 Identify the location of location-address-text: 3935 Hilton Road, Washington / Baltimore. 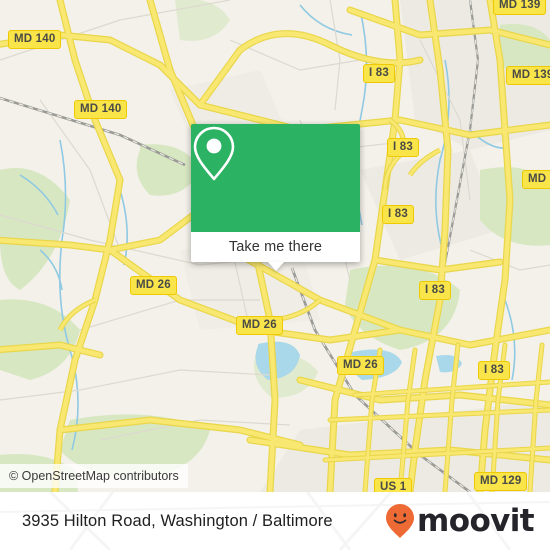
(177, 520).